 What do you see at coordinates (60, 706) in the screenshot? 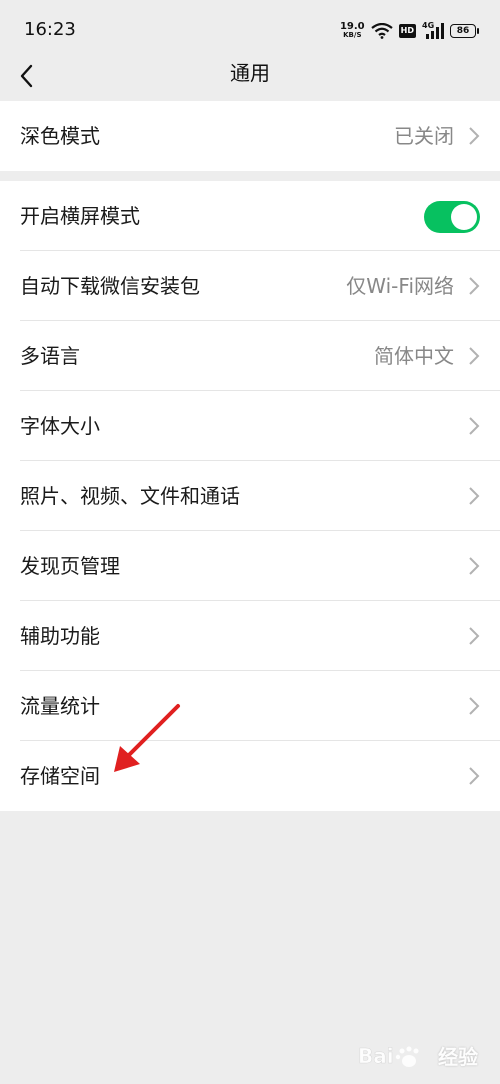
I see `row-label: 流量统计` at bounding box center [60, 706].